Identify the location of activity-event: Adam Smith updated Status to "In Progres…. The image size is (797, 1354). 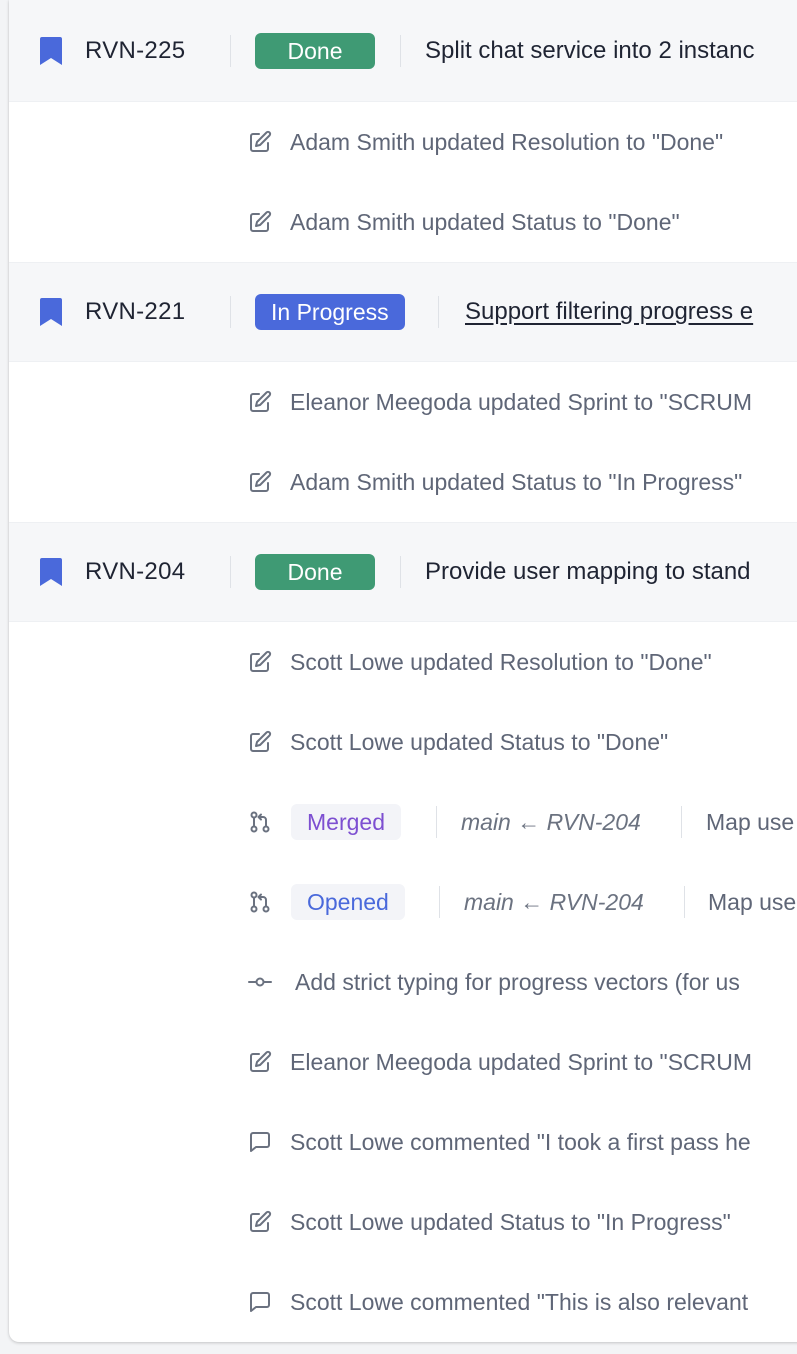
(403, 482).